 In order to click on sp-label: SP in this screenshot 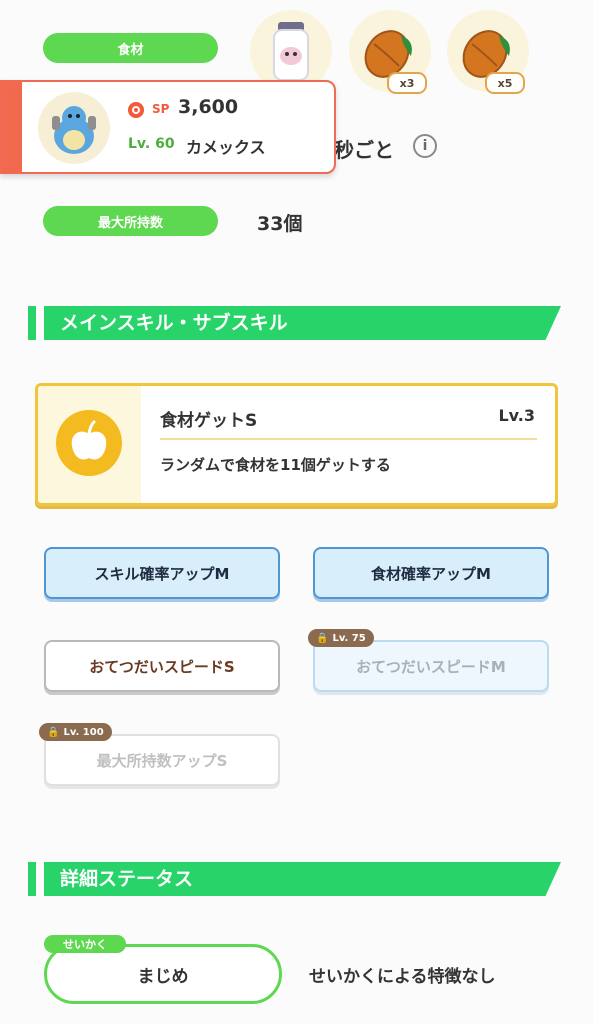, I will do `click(161, 109)`.